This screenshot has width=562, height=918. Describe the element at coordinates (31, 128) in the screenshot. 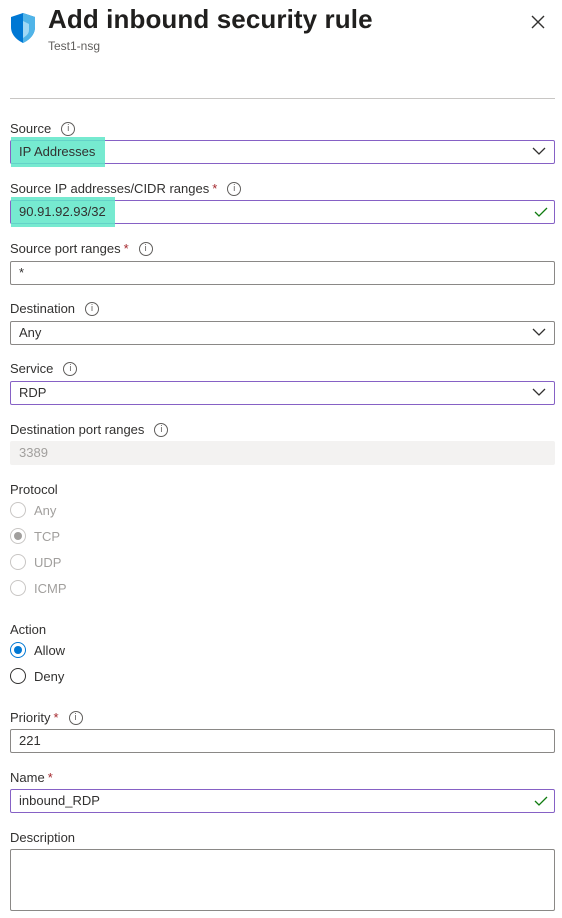

I see `source-label-text: Source` at that location.